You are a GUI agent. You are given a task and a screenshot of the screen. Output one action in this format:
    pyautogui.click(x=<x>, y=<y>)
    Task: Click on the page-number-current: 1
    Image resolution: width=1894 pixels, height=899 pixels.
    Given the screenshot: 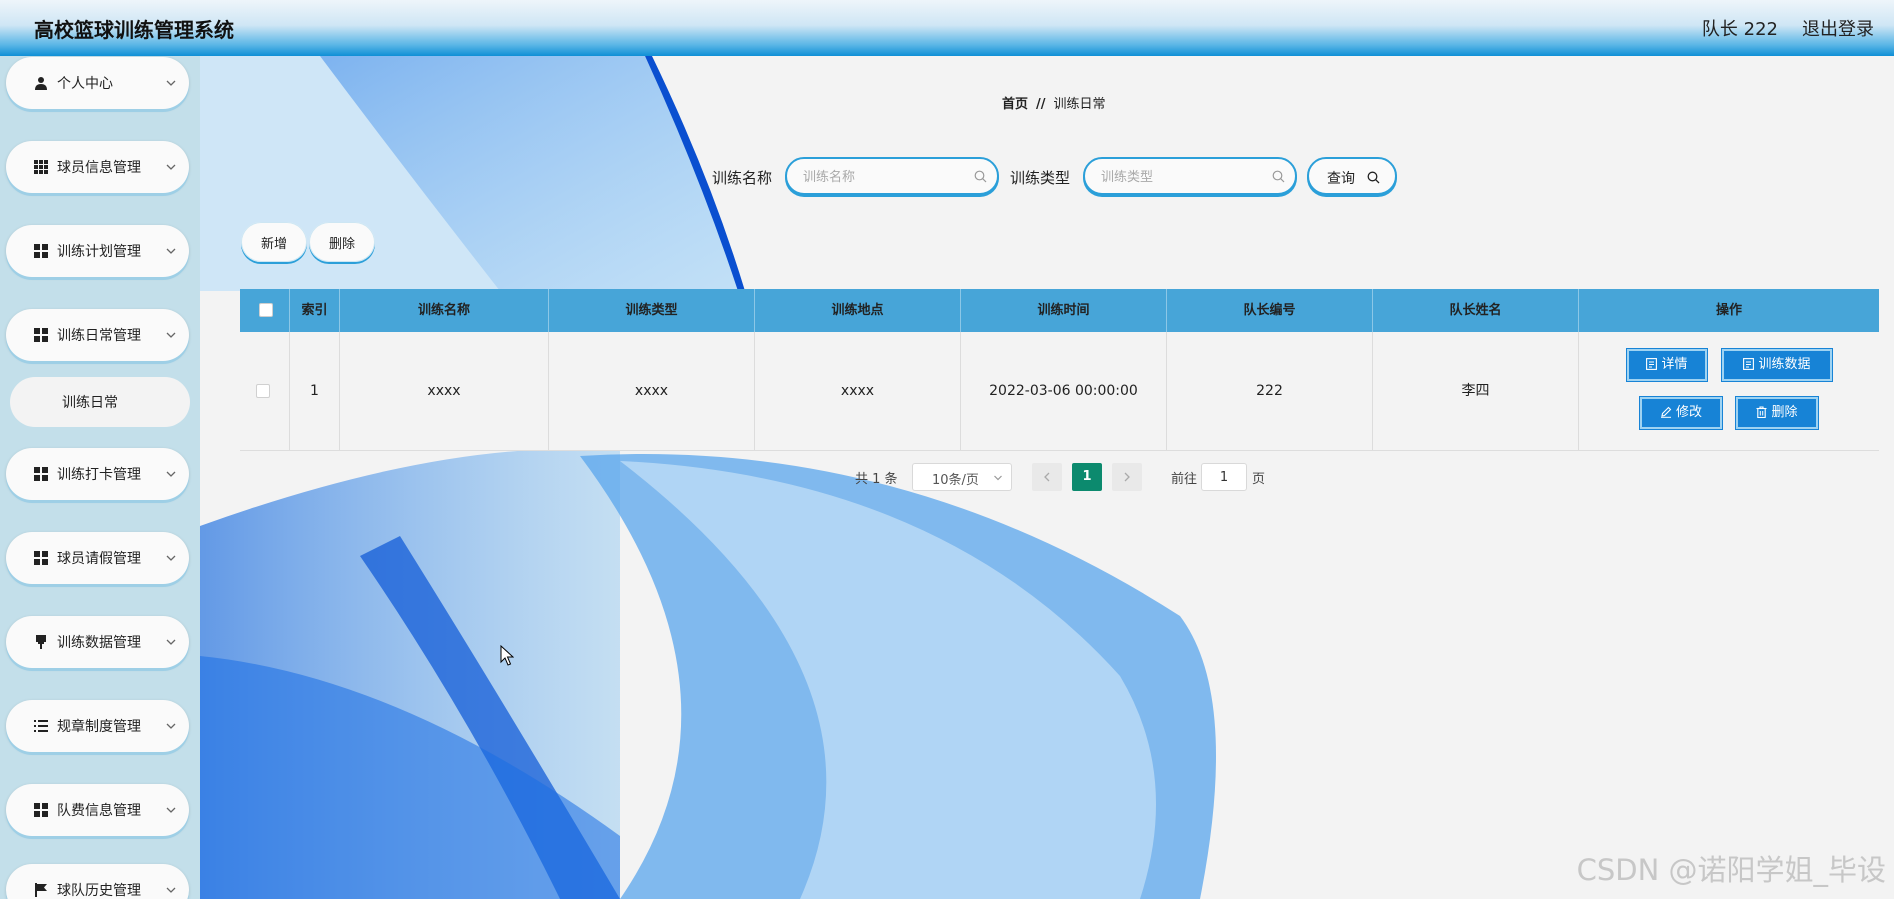 What is the action you would take?
    pyautogui.click(x=1087, y=477)
    